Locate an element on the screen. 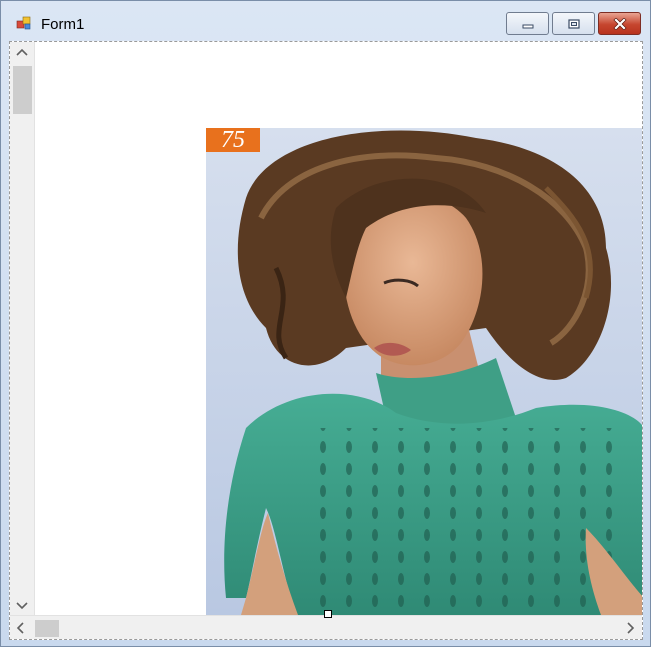 This screenshot has height=647, width=651. maximize-button is located at coordinates (573, 23).